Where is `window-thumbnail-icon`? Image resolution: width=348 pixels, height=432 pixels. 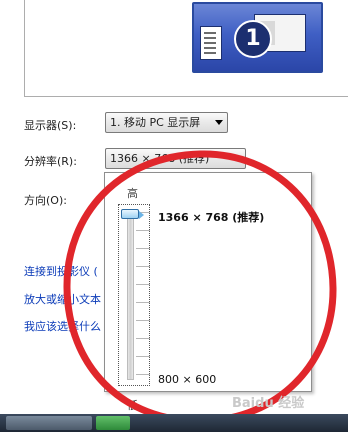
window-thumbnail-icon is located at coordinates (211, 43).